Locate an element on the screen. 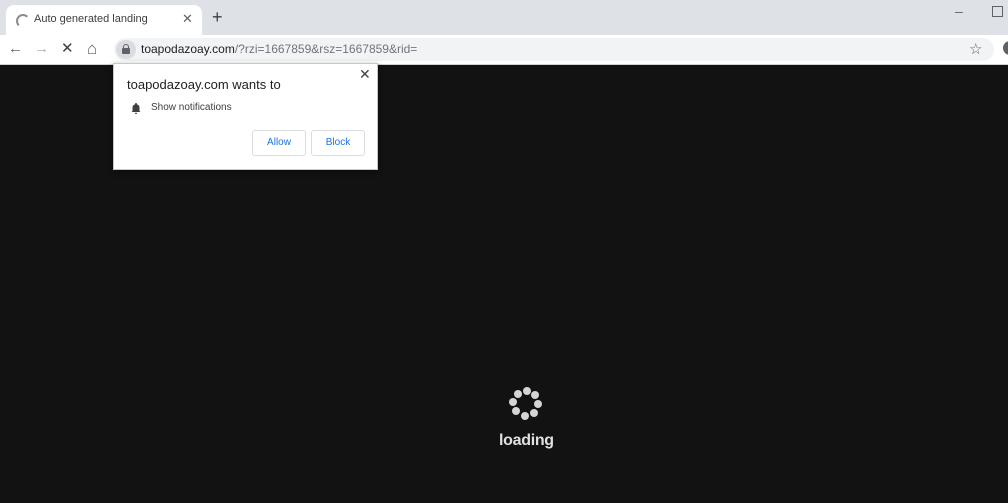 The image size is (1008, 503). minimize-button: – is located at coordinates (959, 11).